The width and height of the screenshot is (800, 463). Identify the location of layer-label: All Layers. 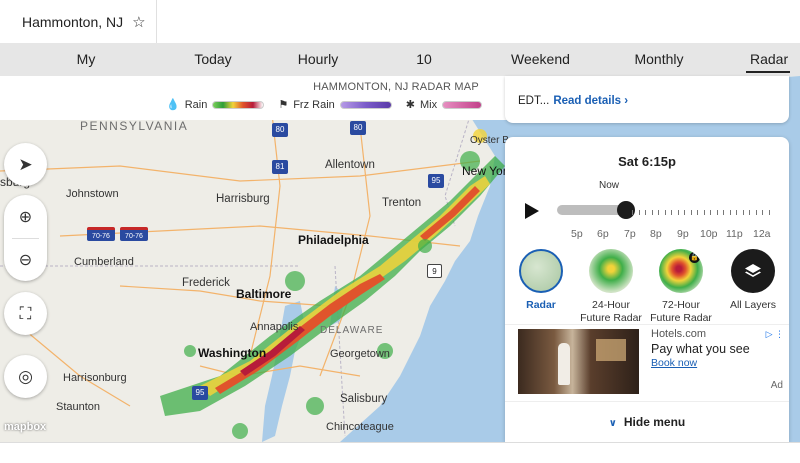
(753, 305).